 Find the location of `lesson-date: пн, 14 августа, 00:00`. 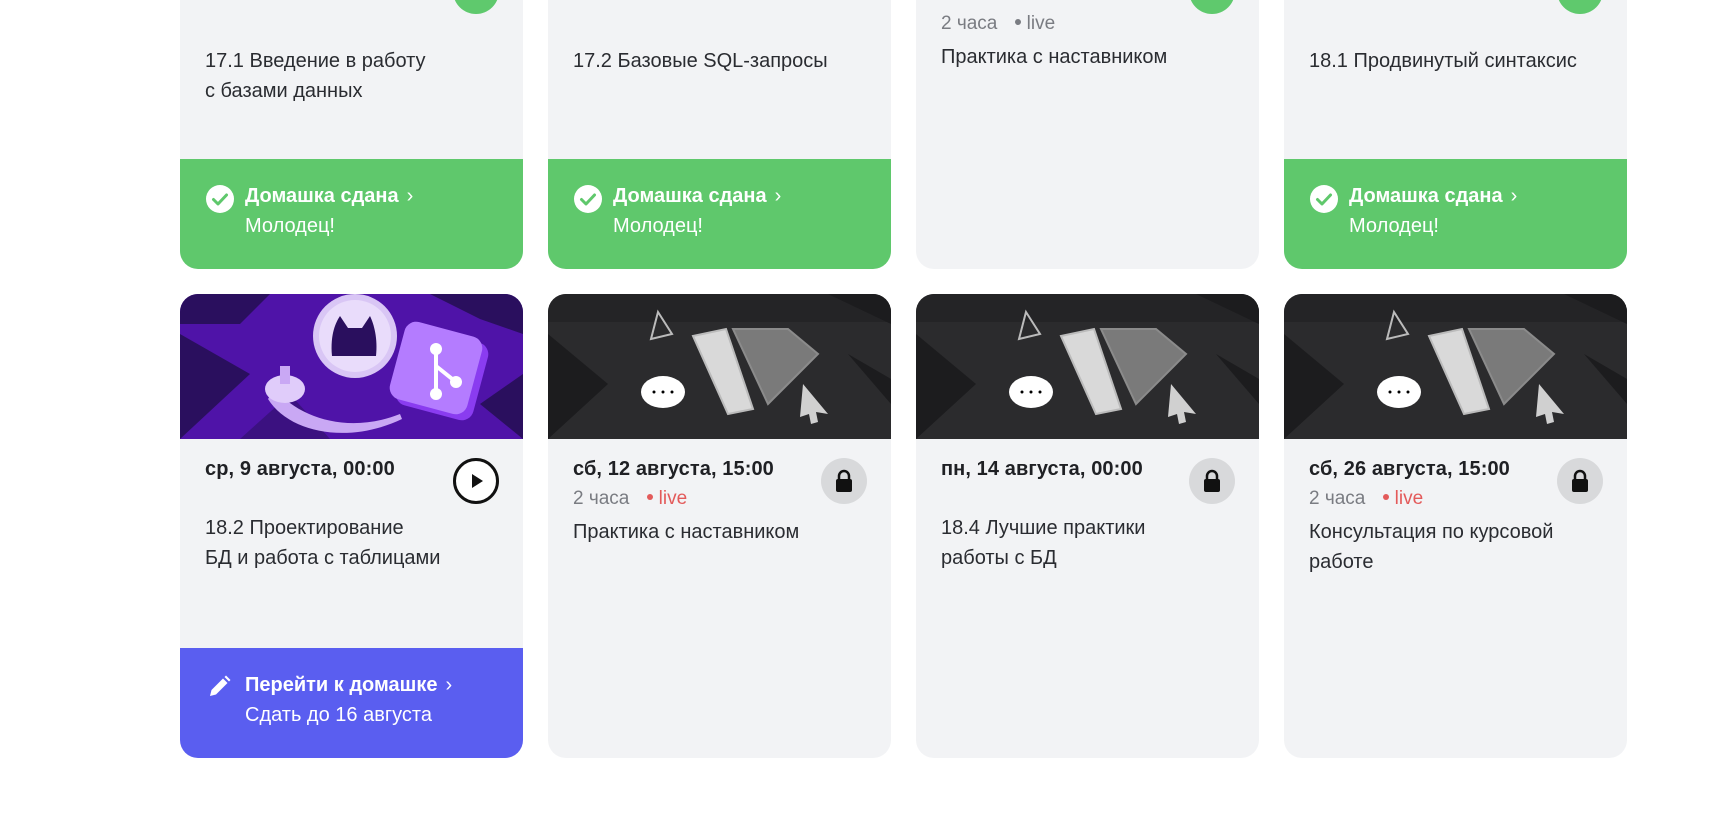

lesson-date: пн, 14 августа, 00:00 is located at coordinates (1042, 469).